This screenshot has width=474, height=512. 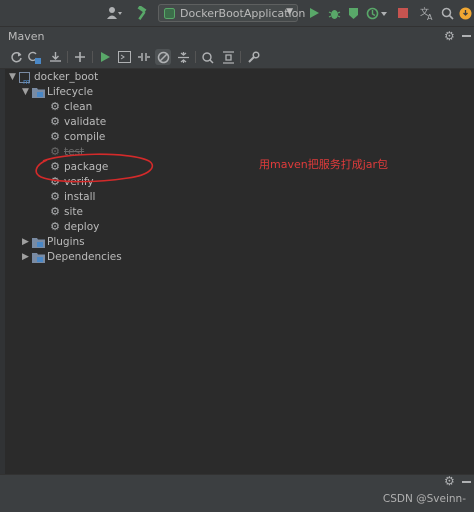 I want to click on lifecycle-item-compile: ⚙ compile, so click(x=77, y=136).